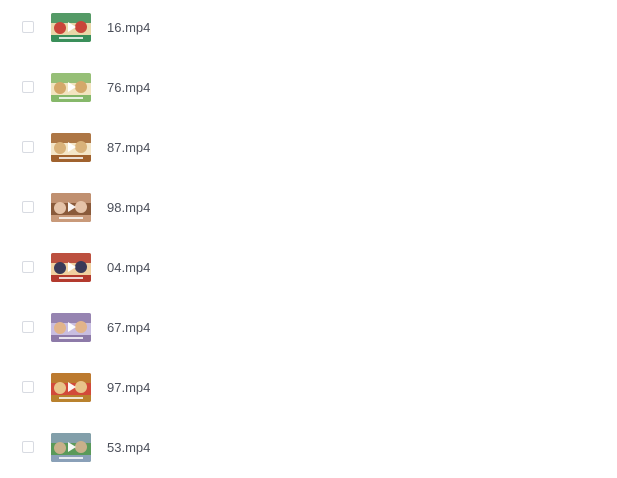 This screenshot has width=617, height=478. I want to click on file-name: 53.mp4, so click(128, 448).